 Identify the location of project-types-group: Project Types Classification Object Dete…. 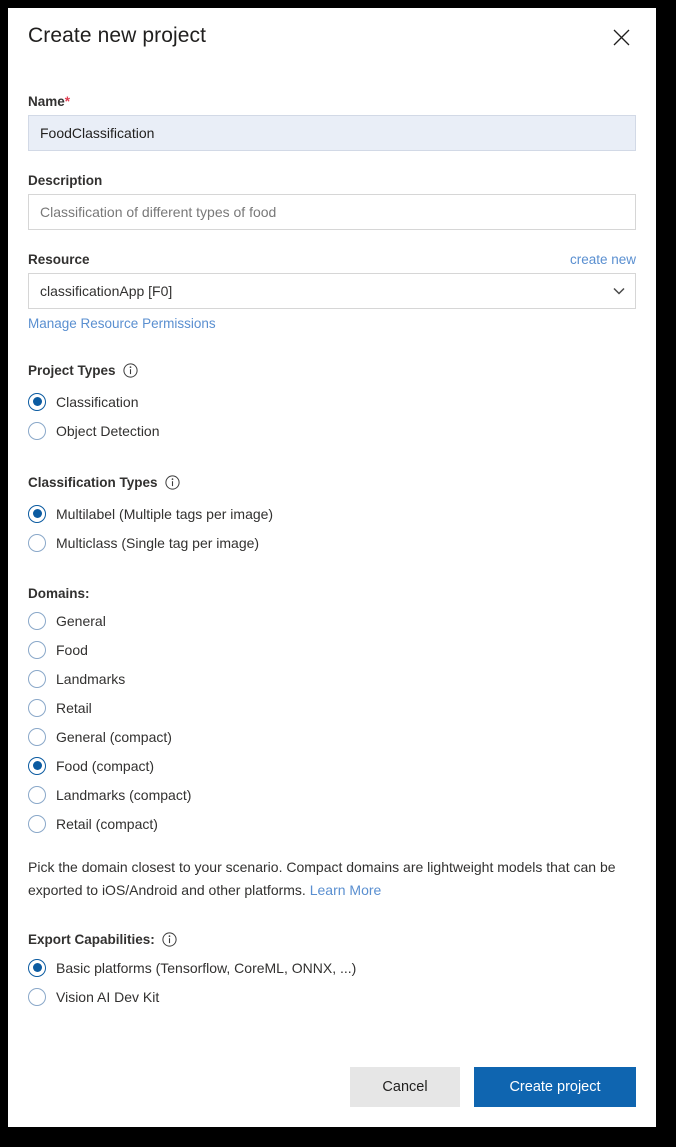
(332, 404).